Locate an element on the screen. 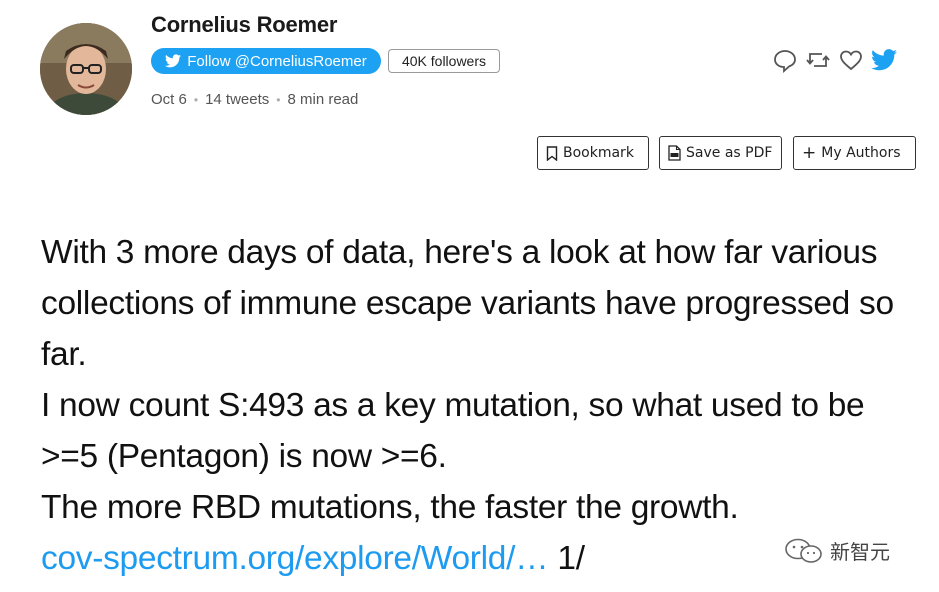 Image resolution: width=939 pixels, height=592 pixels. bookmark-button: Bookmark is located at coordinates (593, 153).